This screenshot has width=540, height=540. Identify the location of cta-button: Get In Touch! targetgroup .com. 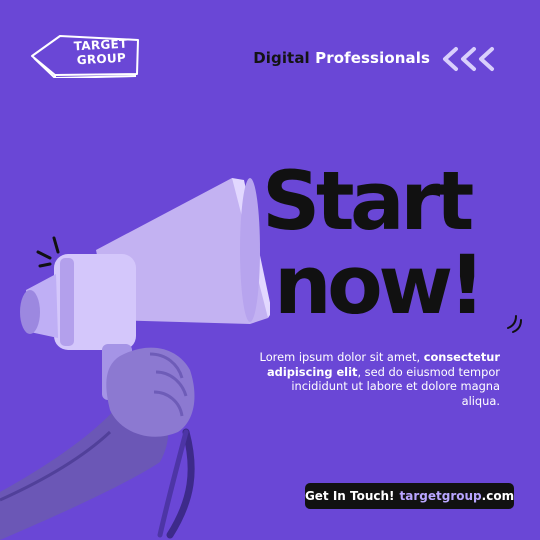
(409, 496).